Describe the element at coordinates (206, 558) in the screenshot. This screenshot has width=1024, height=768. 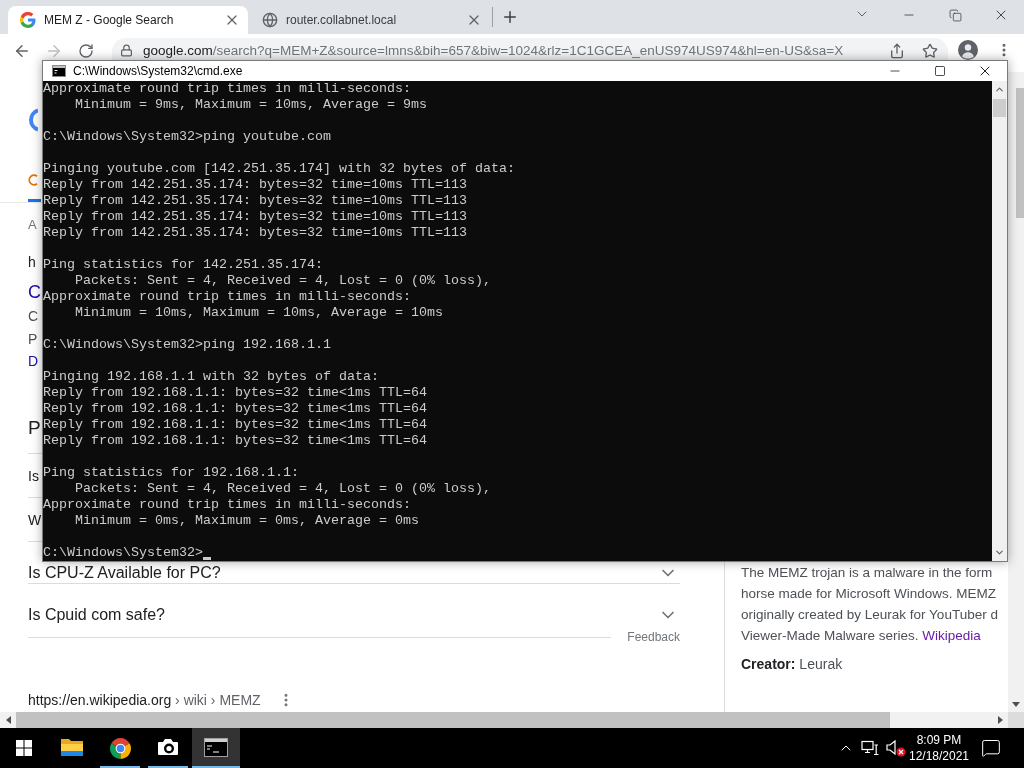
I see `text-cursor-icon` at that location.